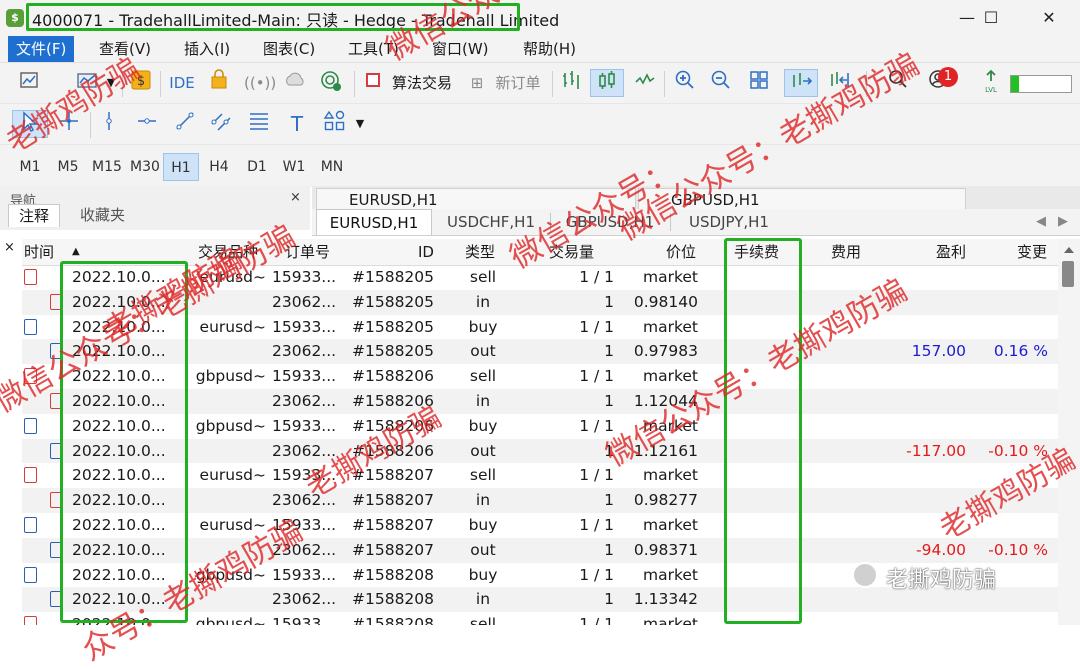  Describe the element at coordinates (34, 215) in the screenshot. I see `nav-tab-notes: 注释` at that location.